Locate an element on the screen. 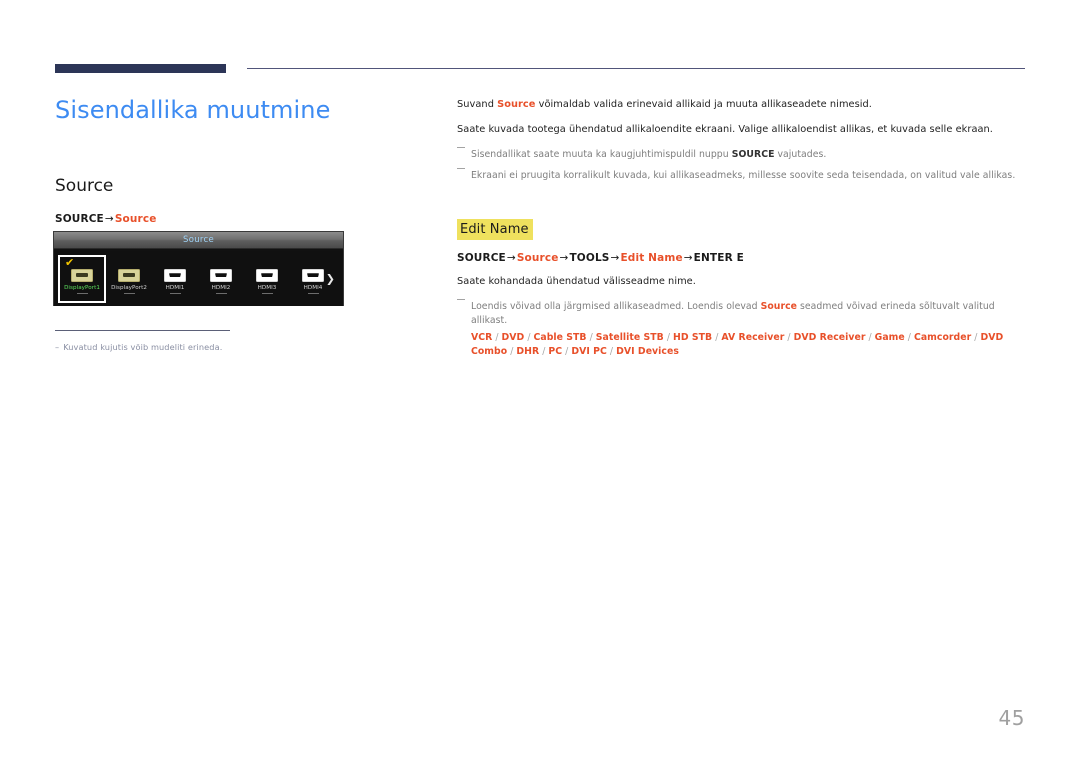  header-rule-thick is located at coordinates (140, 68).